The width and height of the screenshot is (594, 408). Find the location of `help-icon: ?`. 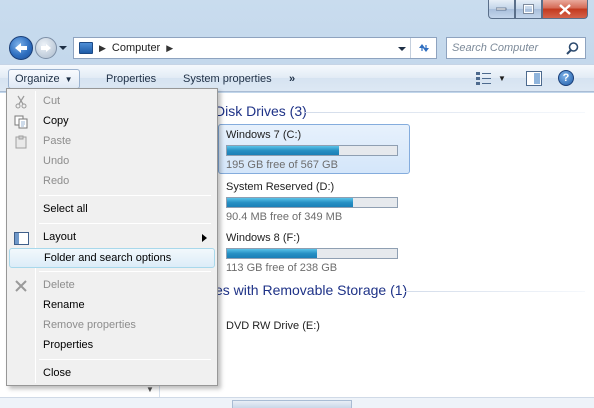

help-icon: ? is located at coordinates (566, 78).